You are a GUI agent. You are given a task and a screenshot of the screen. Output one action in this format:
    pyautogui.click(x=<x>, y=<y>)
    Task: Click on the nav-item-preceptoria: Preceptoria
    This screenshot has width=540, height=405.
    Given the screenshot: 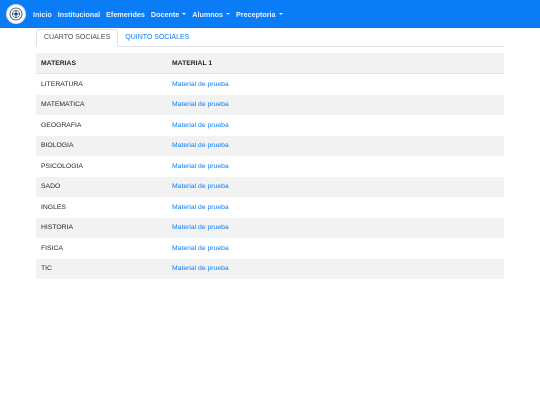 What is the action you would take?
    pyautogui.click(x=259, y=14)
    